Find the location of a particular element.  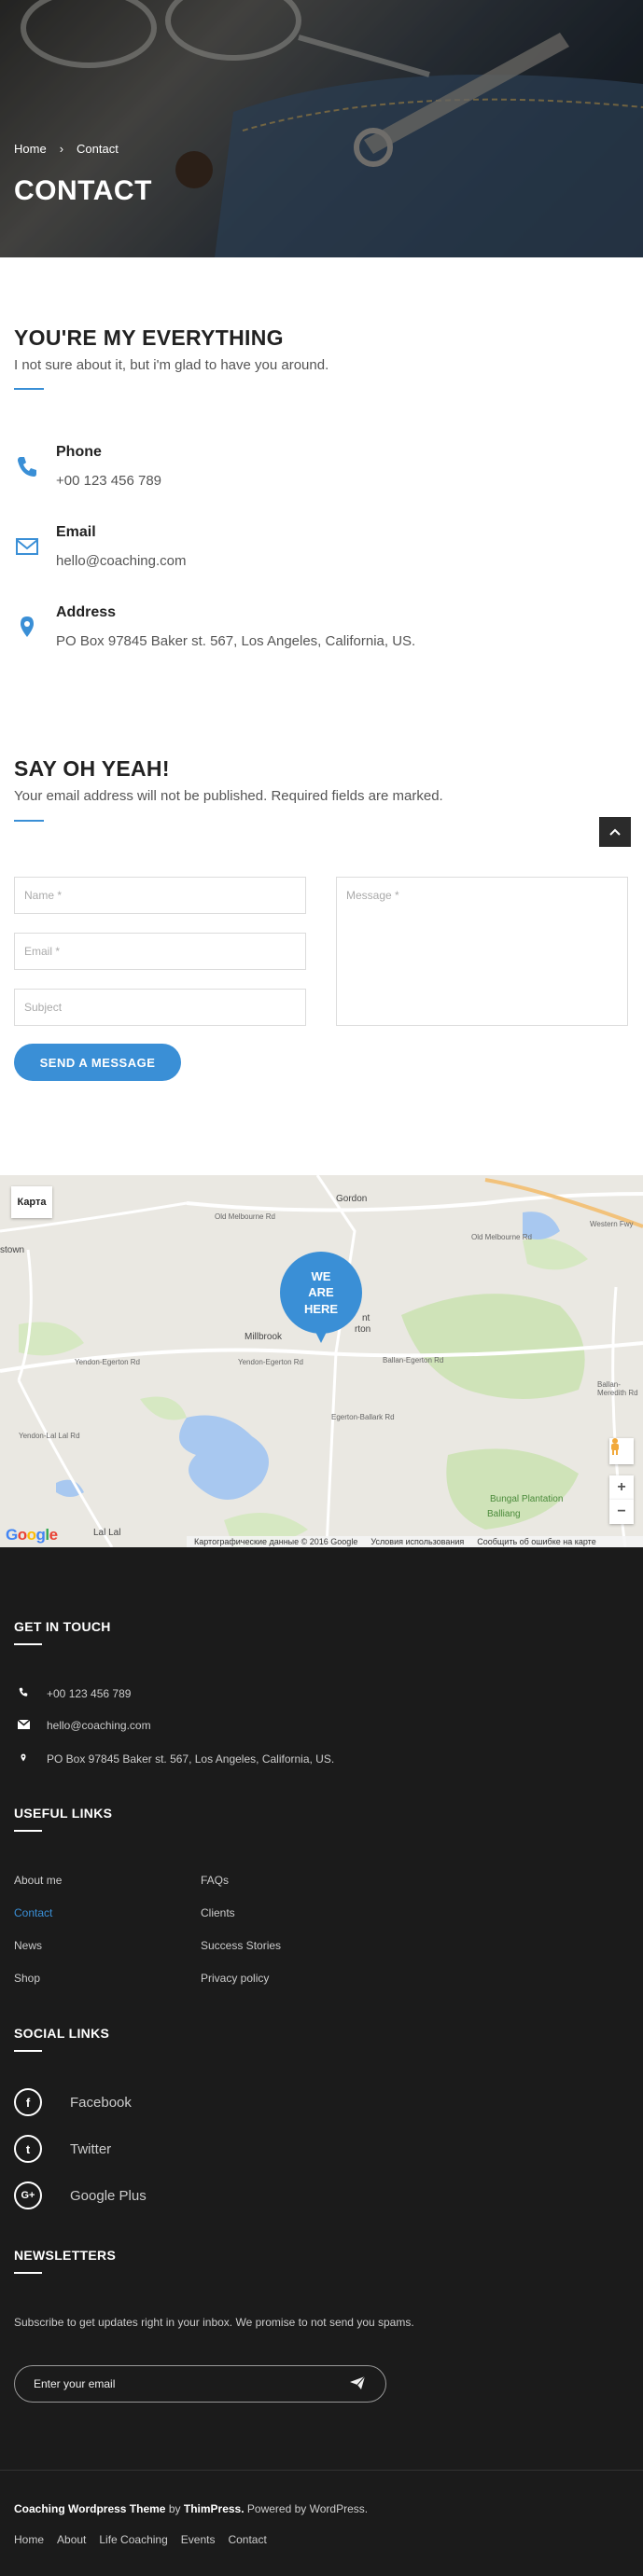

message-textarea is located at coordinates (482, 951).